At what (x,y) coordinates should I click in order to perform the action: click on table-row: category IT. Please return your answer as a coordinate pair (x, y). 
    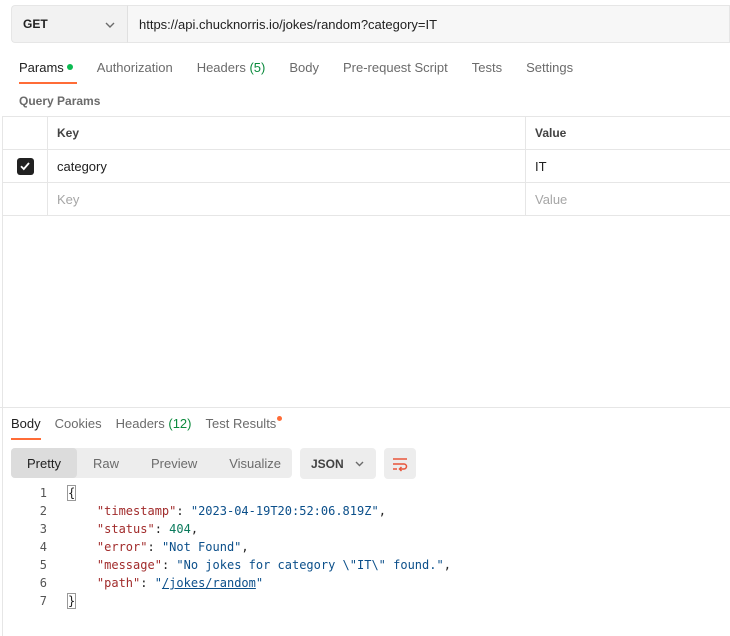
    Looking at the image, I should click on (366, 166).